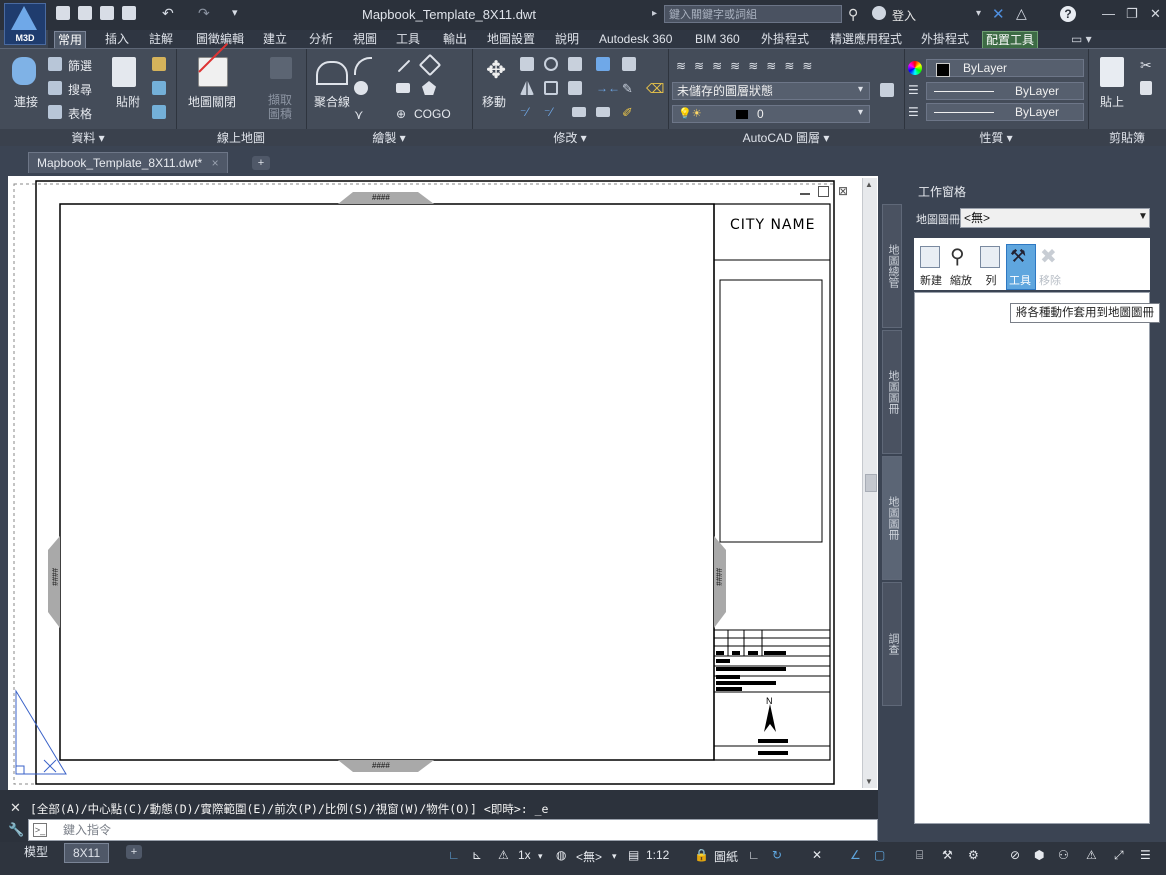  Describe the element at coordinates (786, 138) in the screenshot. I see `panel-title-layers: AutoCAD 圖層 ▾` at that location.